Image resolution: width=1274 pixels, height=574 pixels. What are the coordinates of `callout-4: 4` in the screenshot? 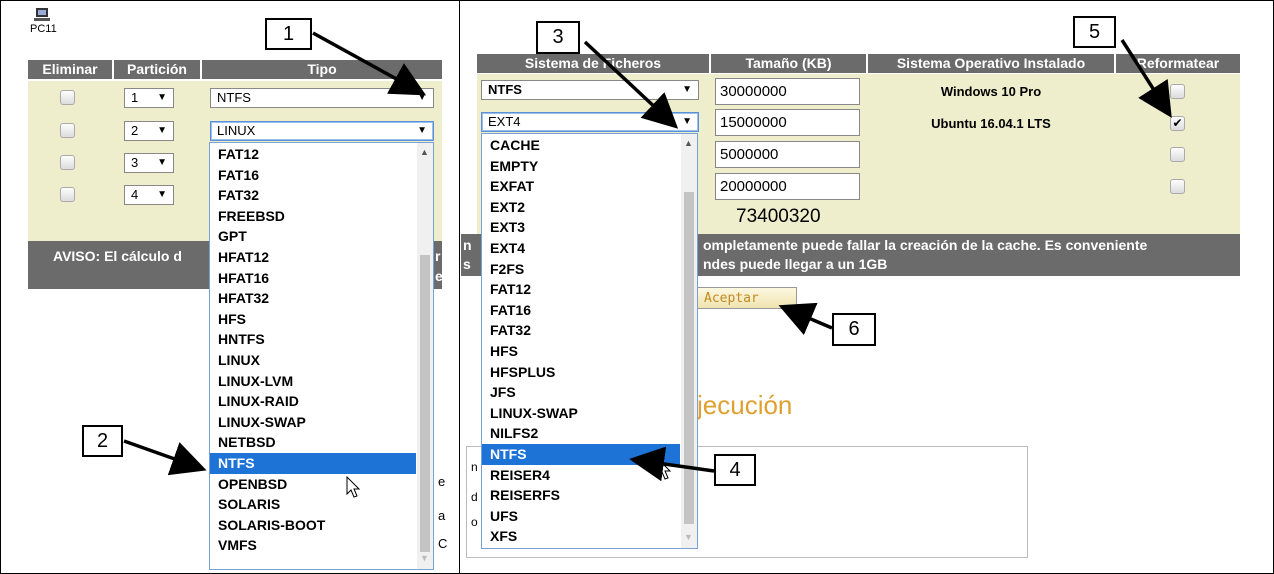 It's located at (735, 470).